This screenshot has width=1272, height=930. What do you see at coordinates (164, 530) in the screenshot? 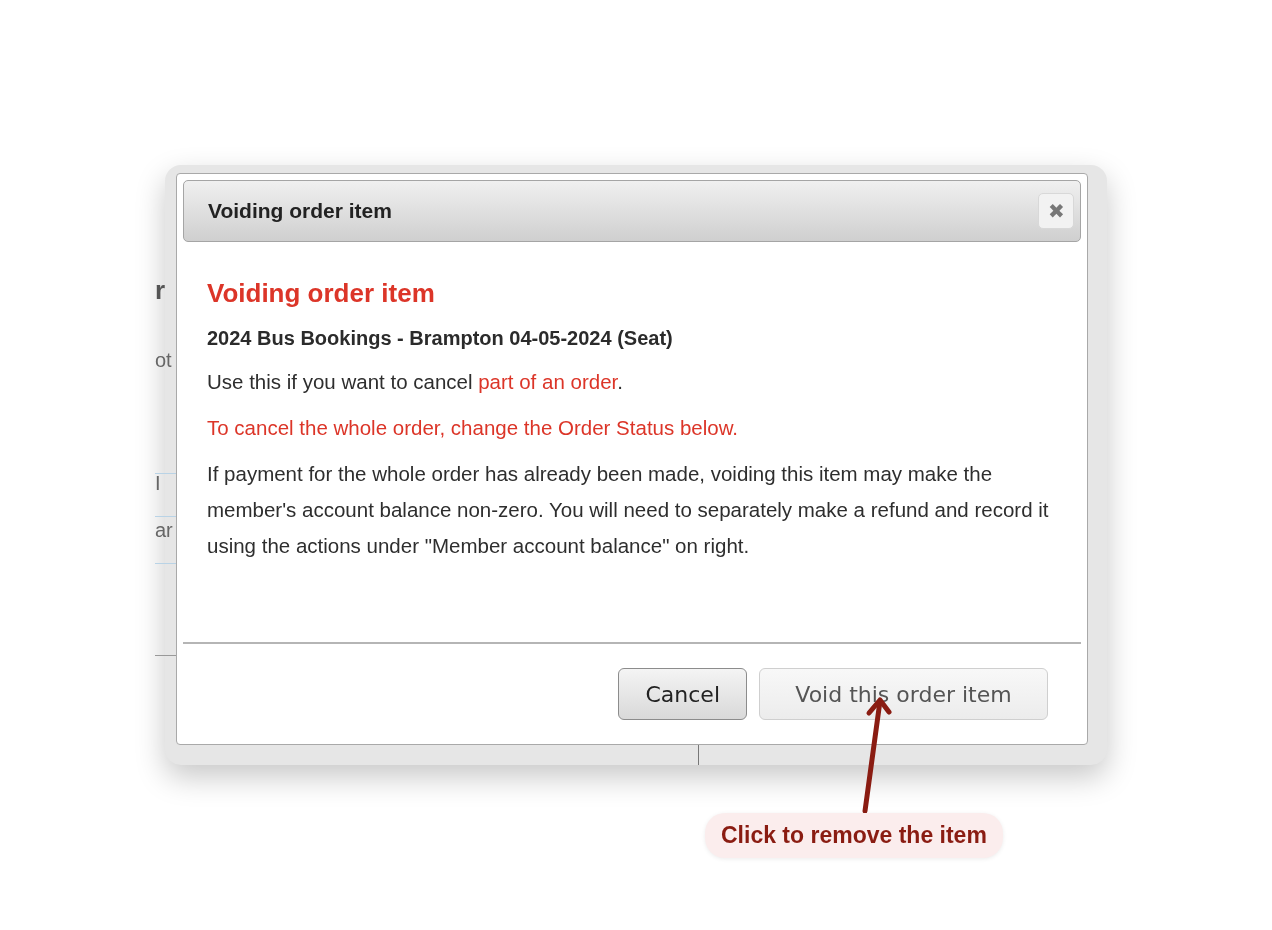
I see `background-text: ar` at bounding box center [164, 530].